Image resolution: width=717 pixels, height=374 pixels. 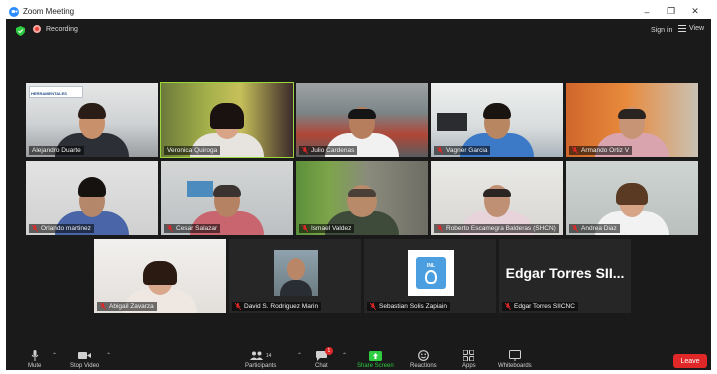 I want to click on apps-label: Apps, so click(x=469, y=366).